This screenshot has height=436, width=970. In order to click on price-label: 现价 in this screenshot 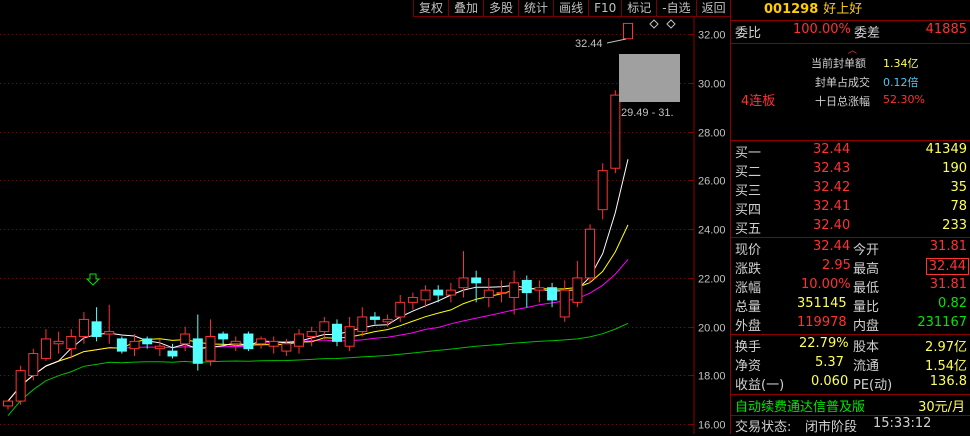, I will do `click(748, 250)`.